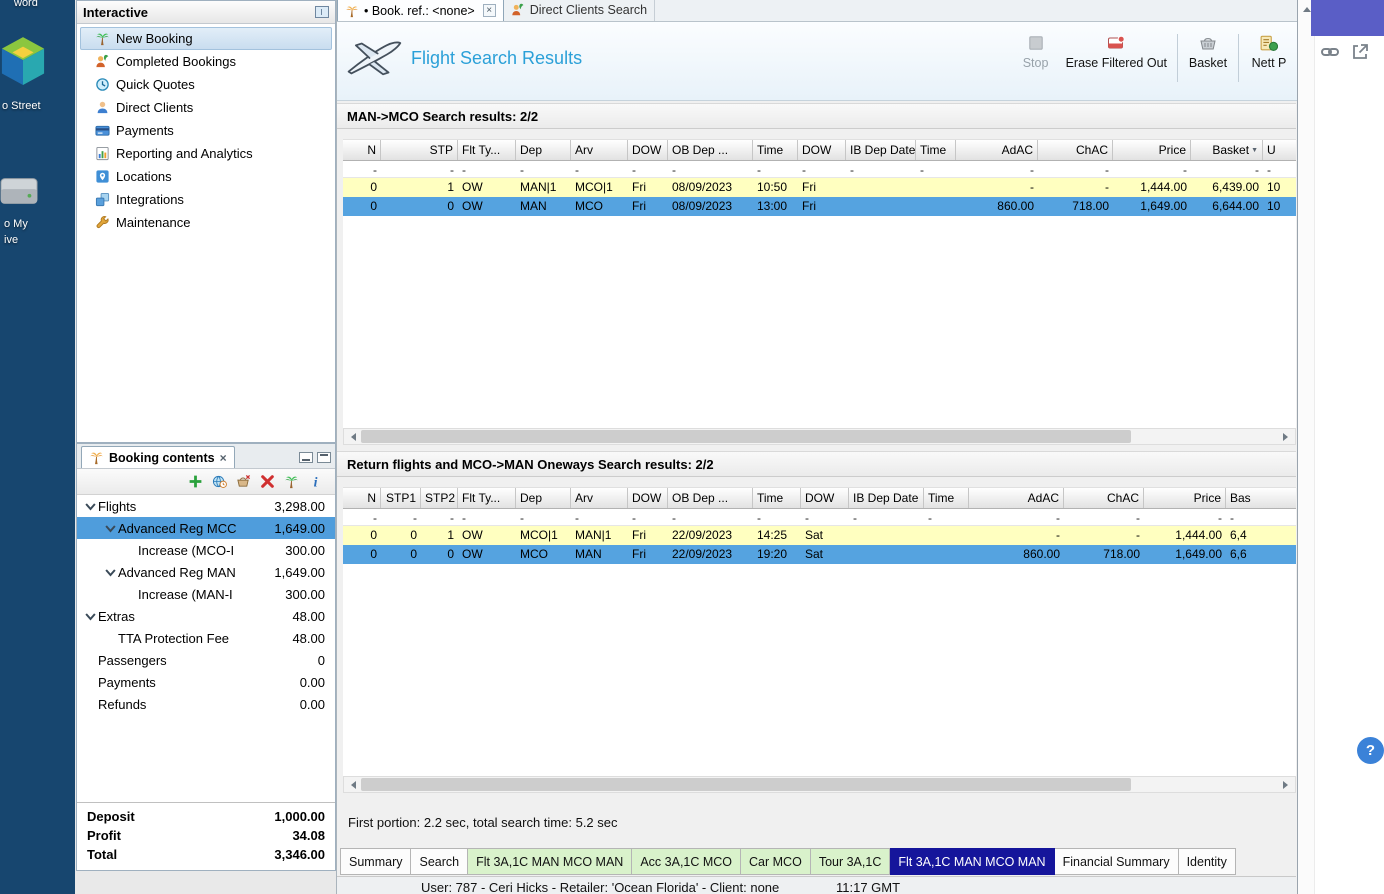  What do you see at coordinates (819, 784) in the screenshot?
I see `return-horizontal-scrollbar` at bounding box center [819, 784].